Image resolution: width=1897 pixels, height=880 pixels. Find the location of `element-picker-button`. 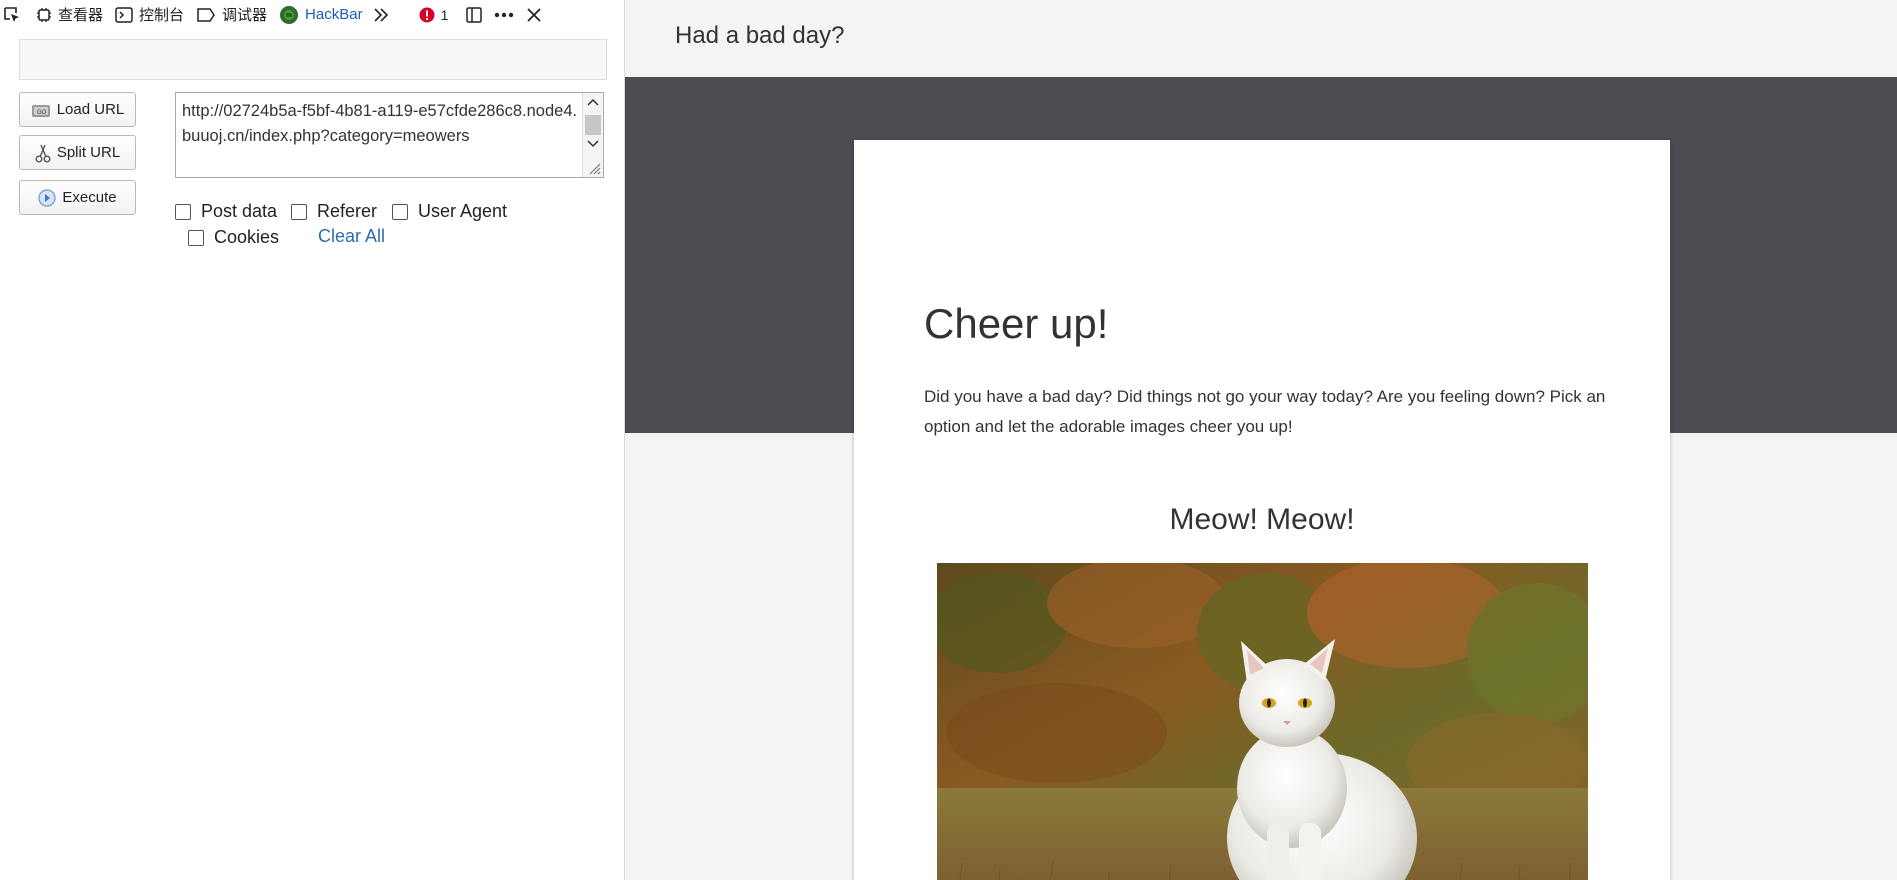

element-picker-button is located at coordinates (15, 14).